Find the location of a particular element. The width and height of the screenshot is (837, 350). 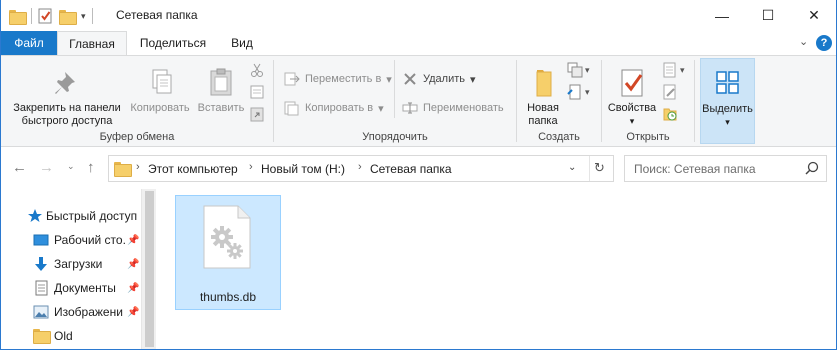

copy-path-icon is located at coordinates (257, 92).